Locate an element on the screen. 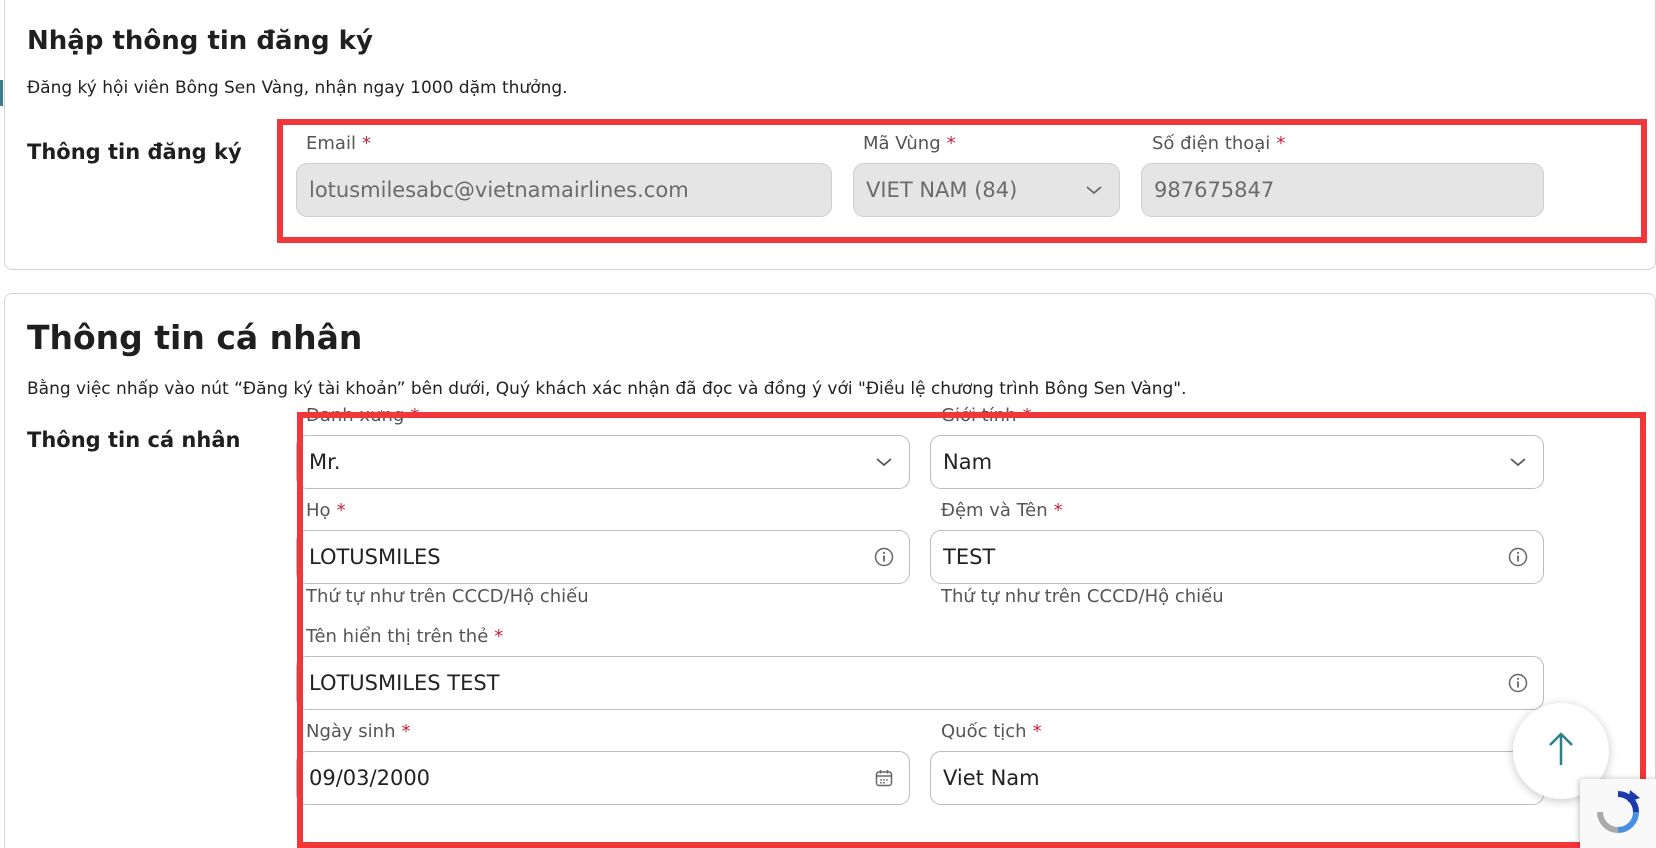  recaptcha-badge is located at coordinates (1618, 813).